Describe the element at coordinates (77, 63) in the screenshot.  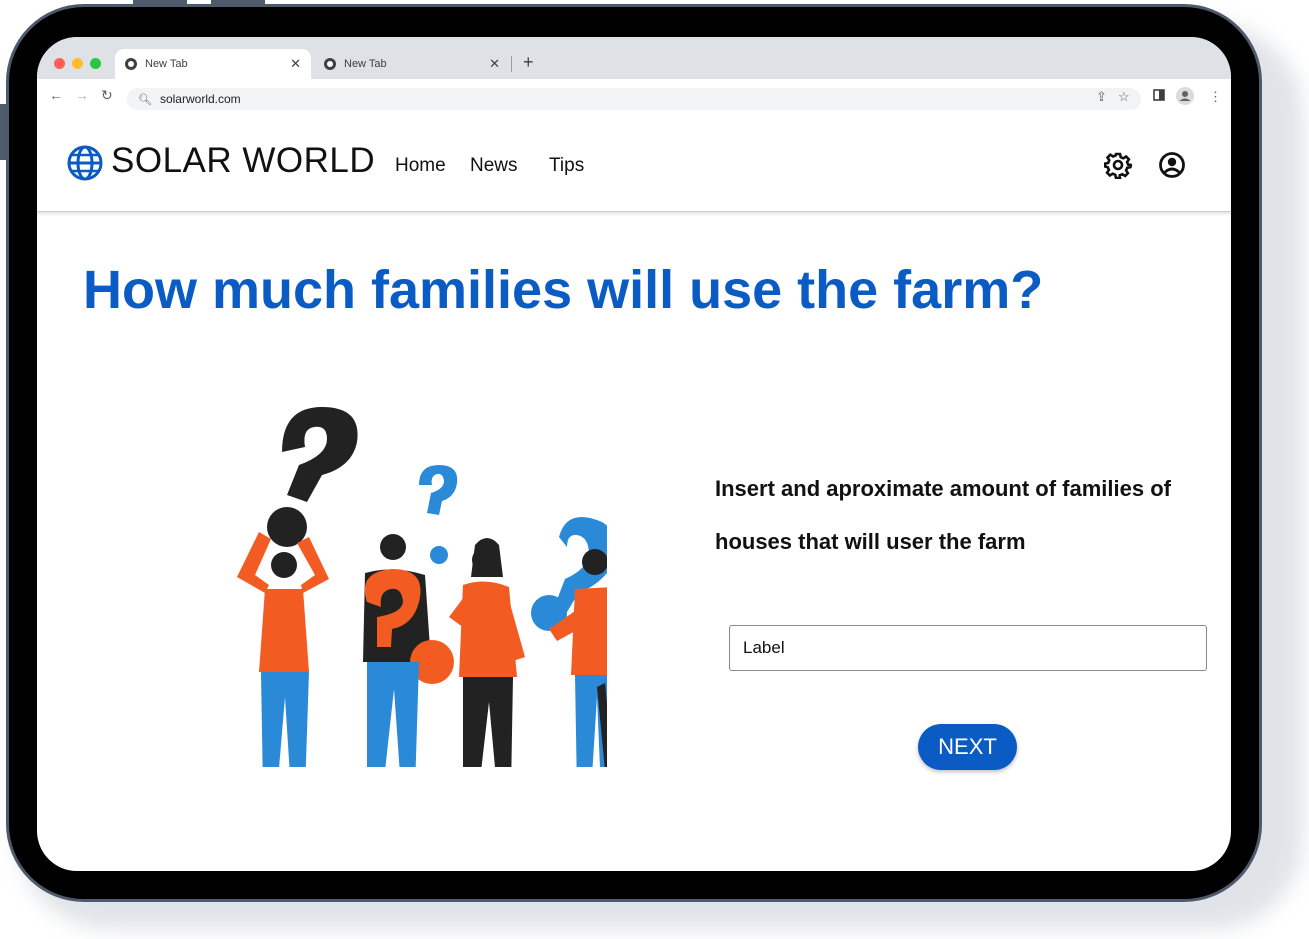
I see `window-minimize-dot` at that location.